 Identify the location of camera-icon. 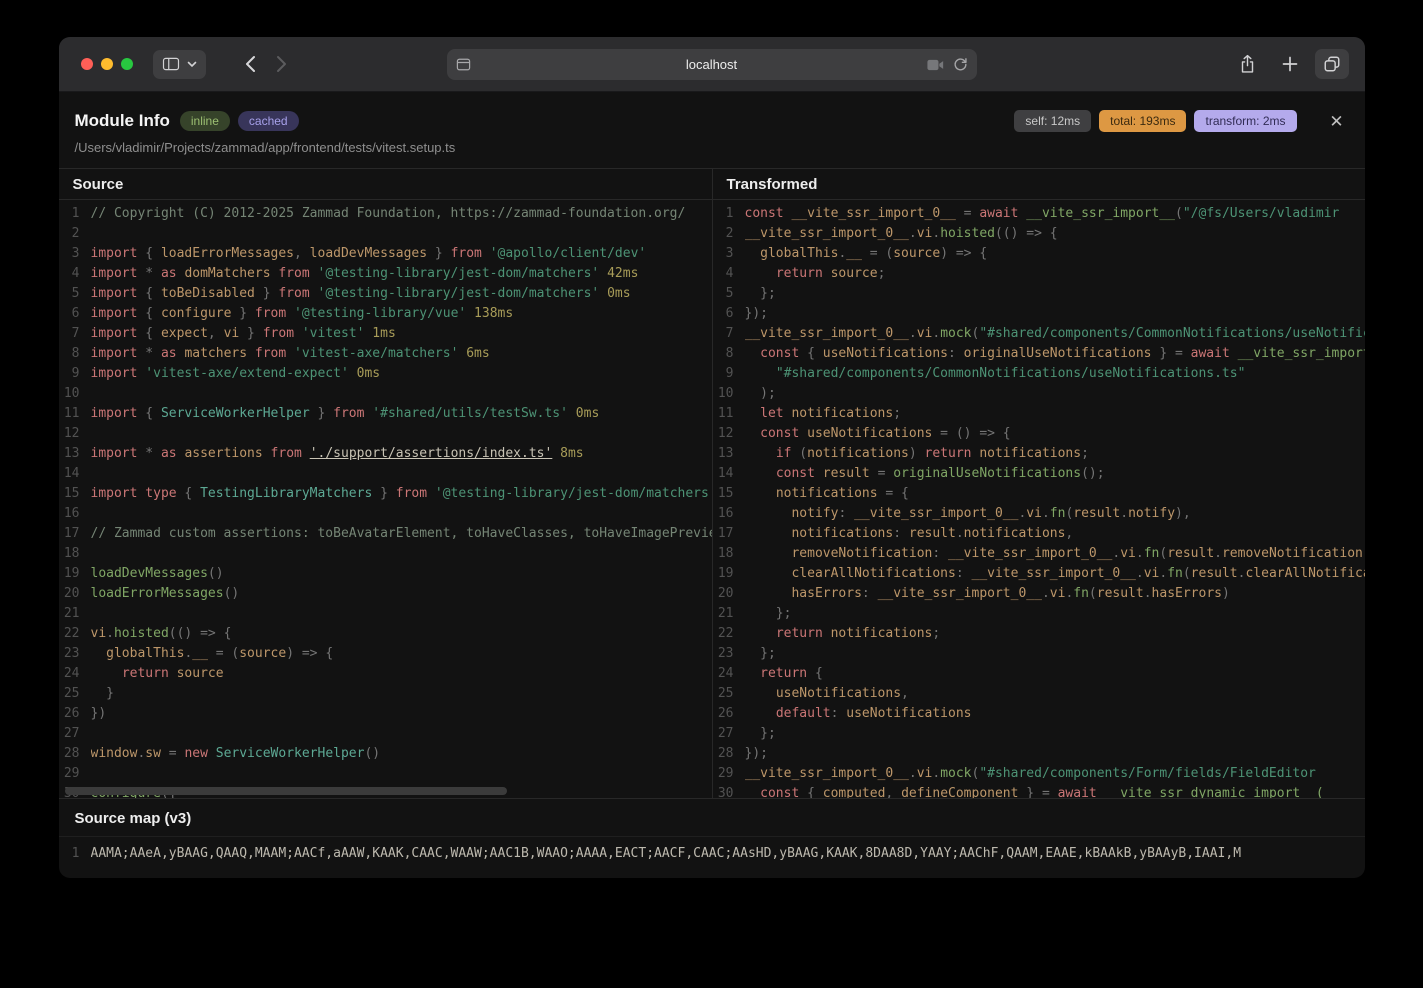
(935, 65).